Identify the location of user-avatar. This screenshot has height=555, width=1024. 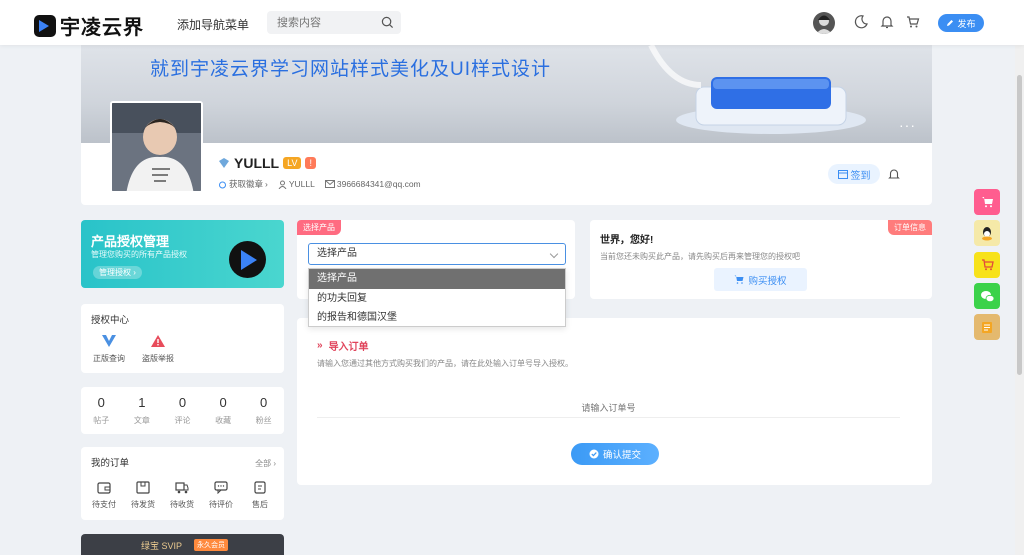
(824, 23).